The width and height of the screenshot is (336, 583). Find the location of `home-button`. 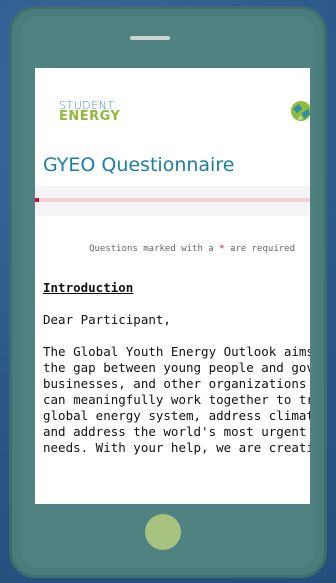

home-button is located at coordinates (163, 532).